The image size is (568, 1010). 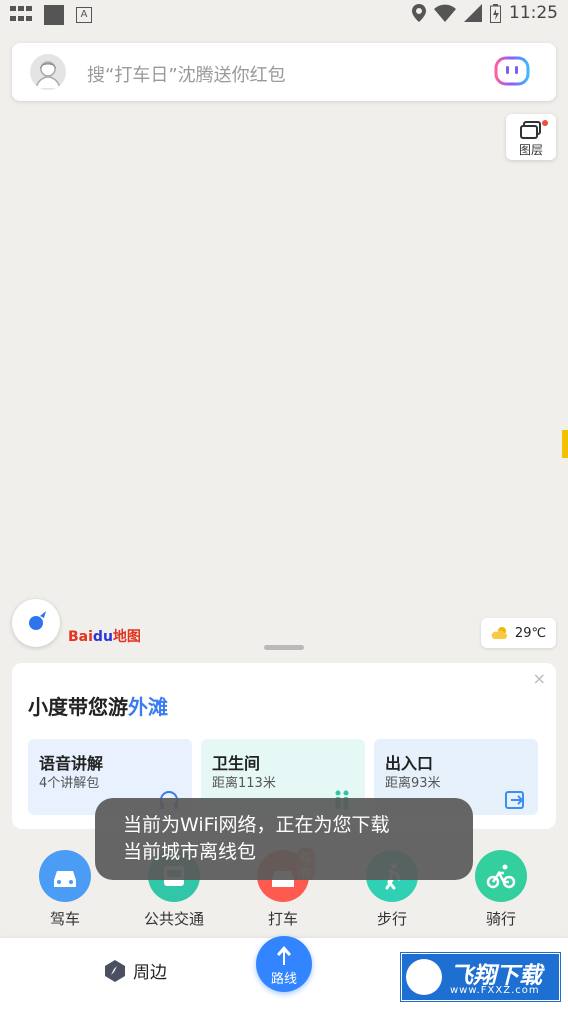 What do you see at coordinates (495, 13) in the screenshot?
I see `battery-icon` at bounding box center [495, 13].